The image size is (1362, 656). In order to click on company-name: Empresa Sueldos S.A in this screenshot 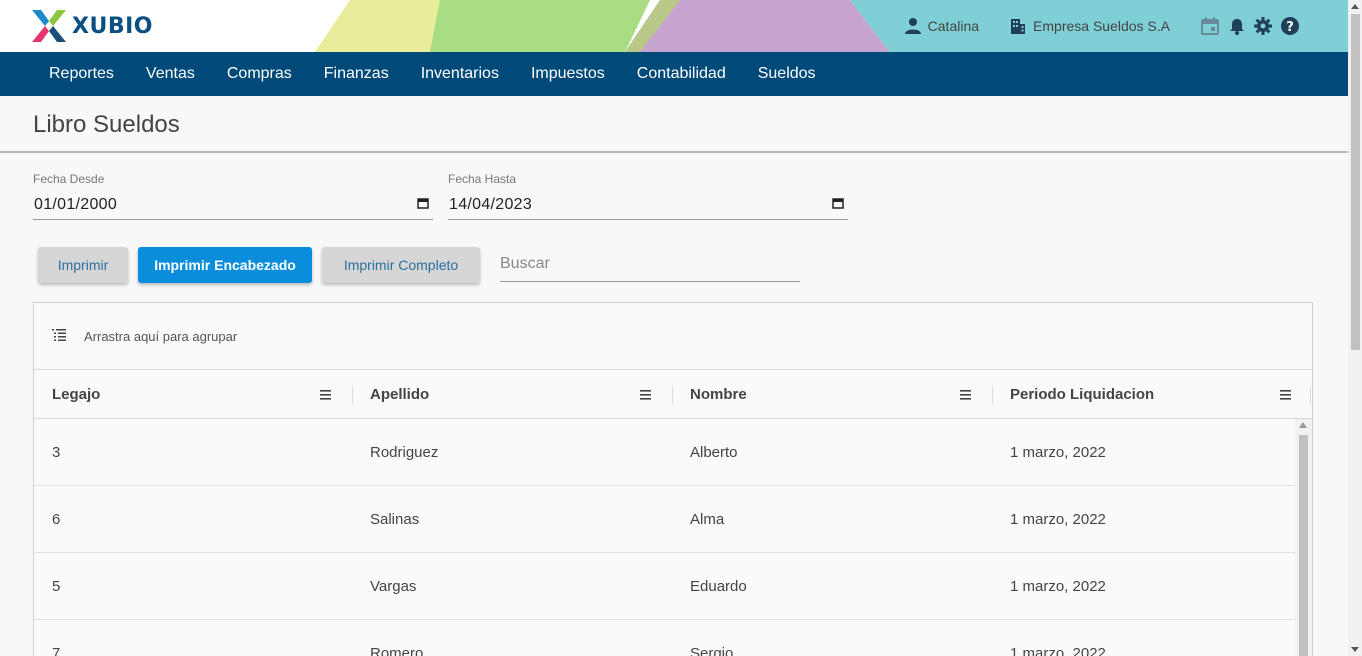, I will do `click(1101, 26)`.